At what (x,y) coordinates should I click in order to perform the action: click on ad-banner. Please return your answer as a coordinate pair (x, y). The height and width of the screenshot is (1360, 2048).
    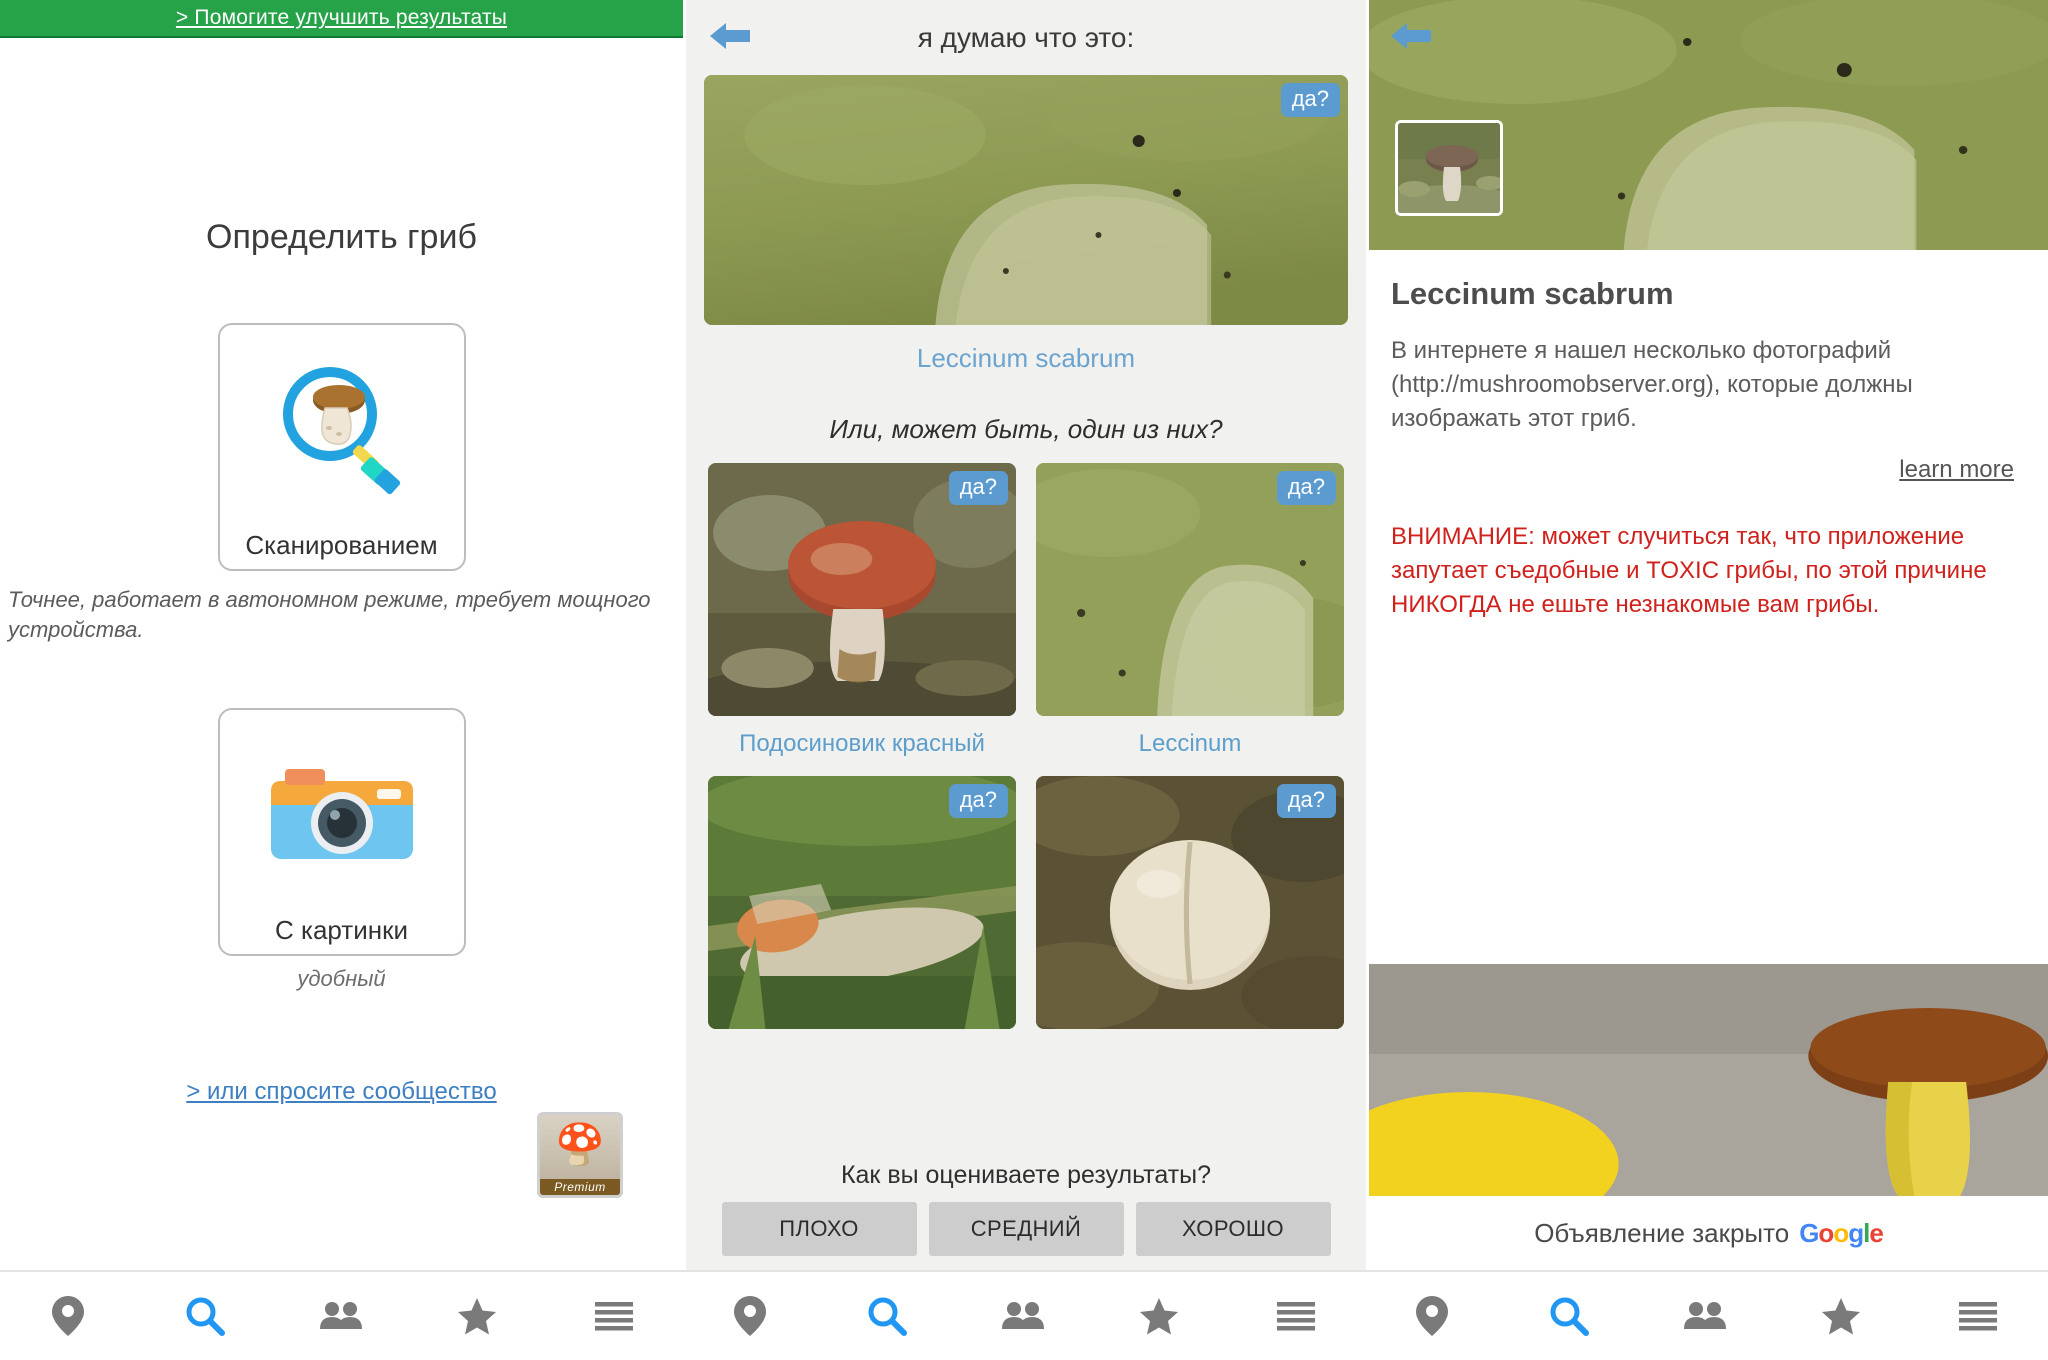
    Looking at the image, I should click on (1708, 1080).